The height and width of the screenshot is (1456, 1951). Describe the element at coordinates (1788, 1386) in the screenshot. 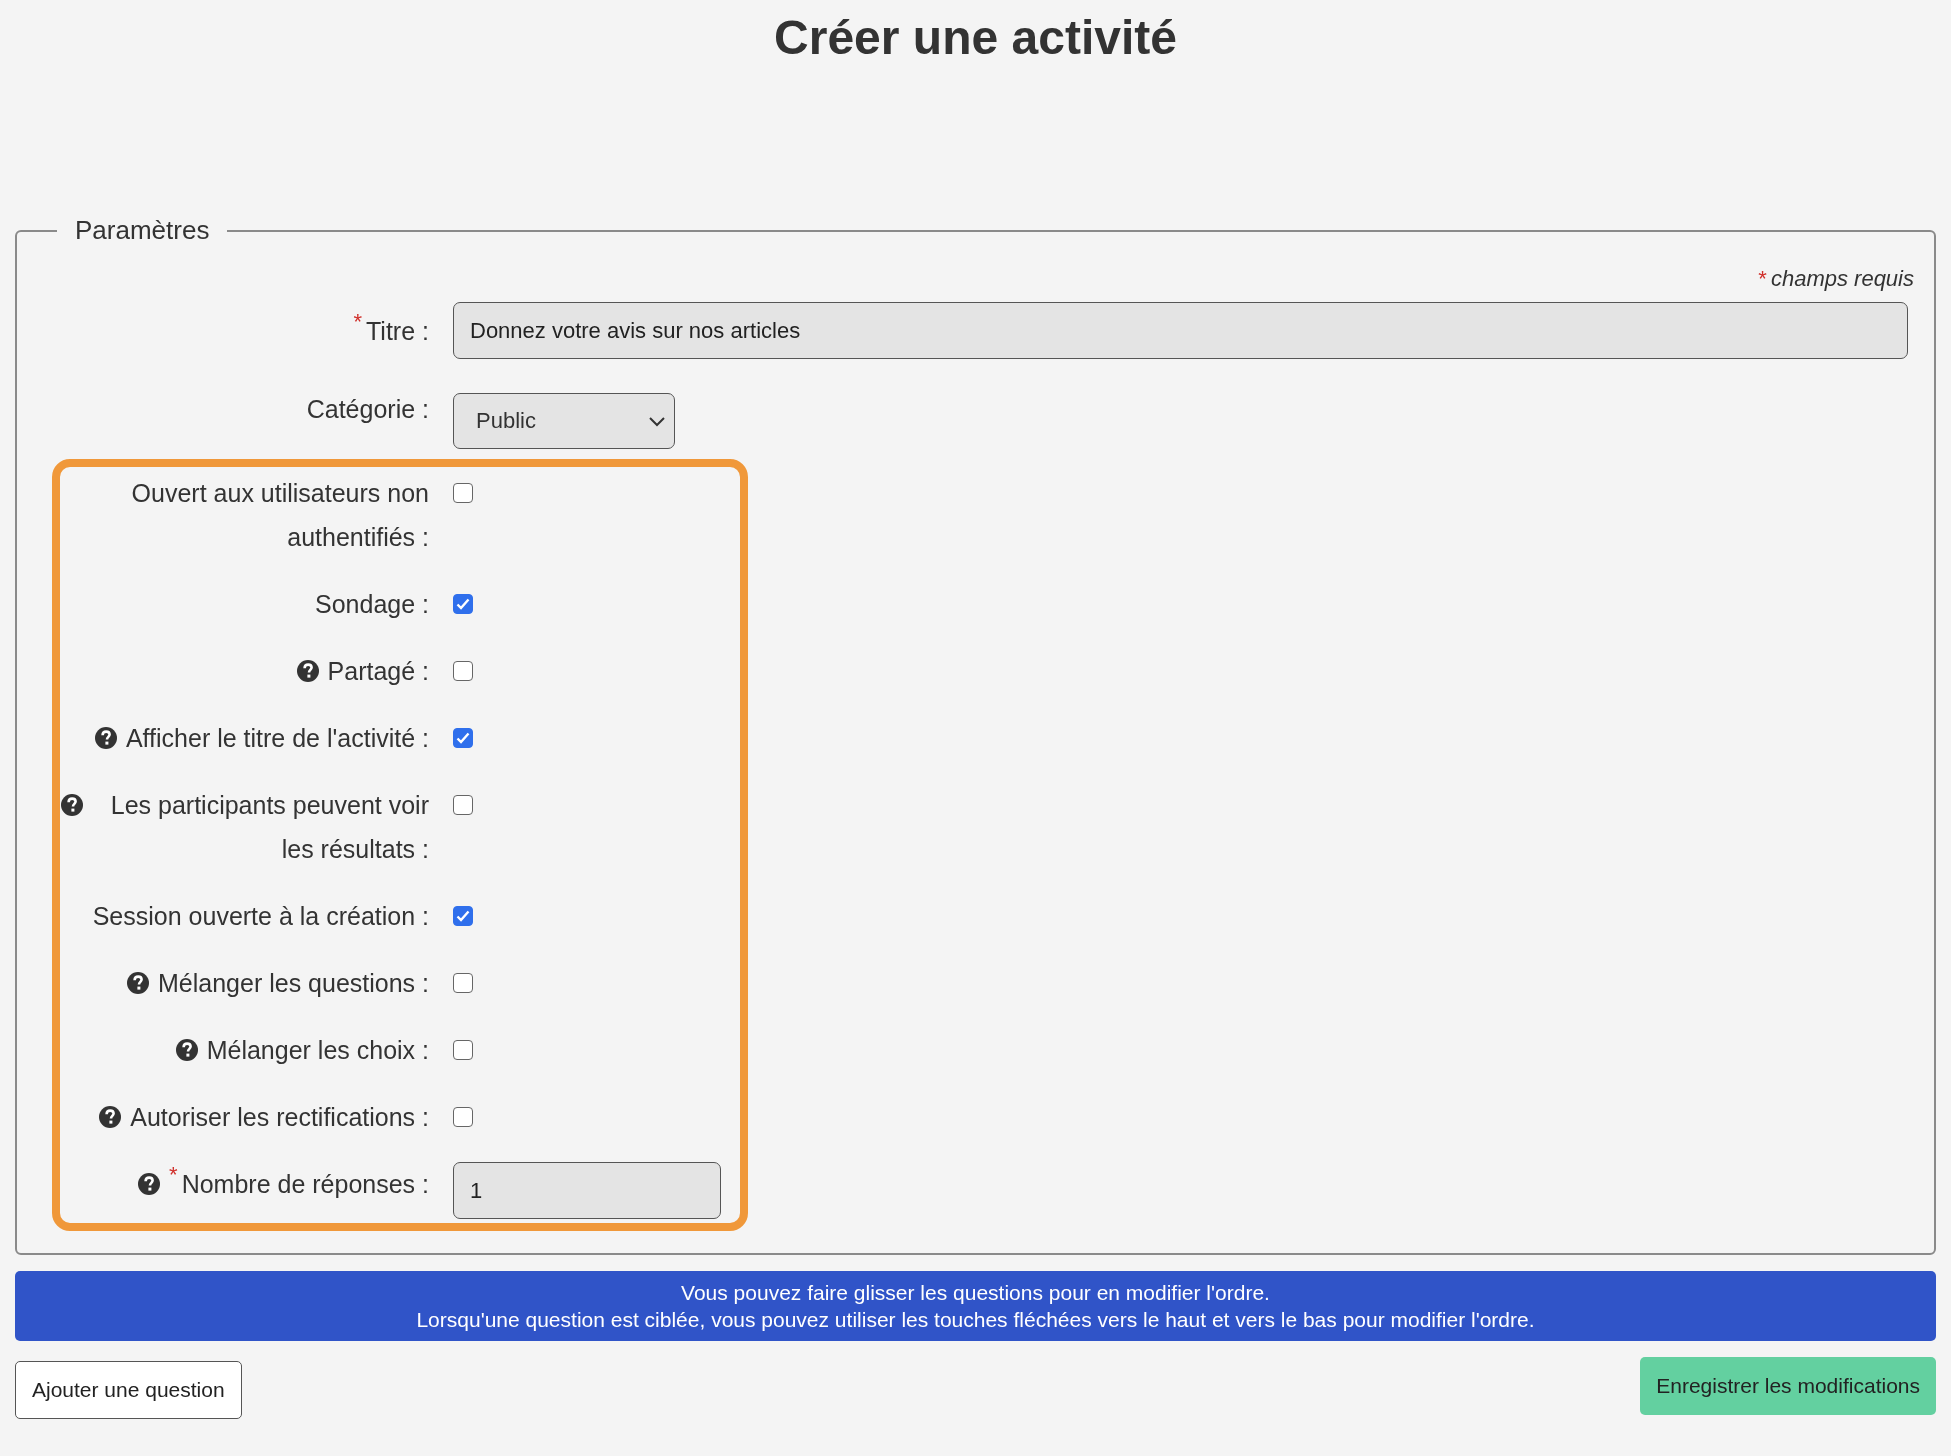

I see `save-button: Enregistrer les modifications` at that location.